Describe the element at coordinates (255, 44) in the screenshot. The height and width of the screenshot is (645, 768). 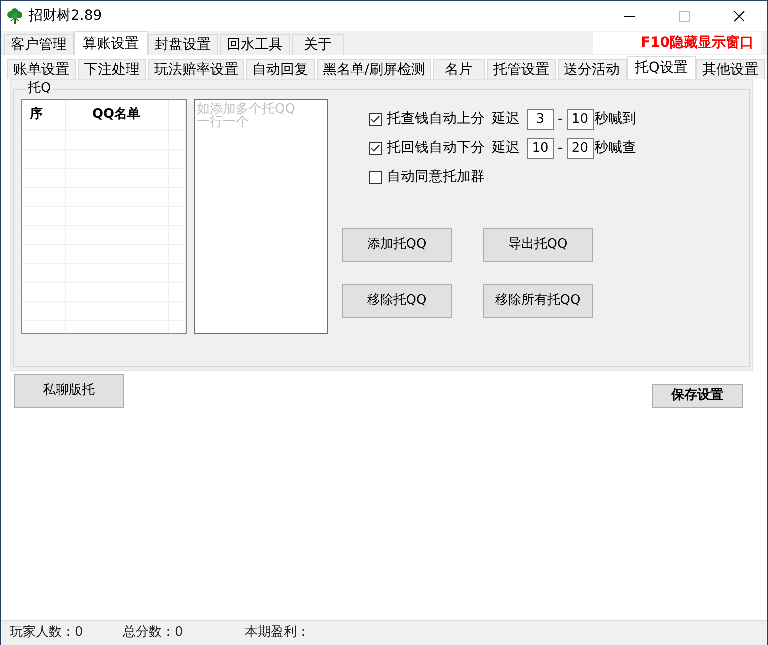
I see `tab: 回水工具` at that location.